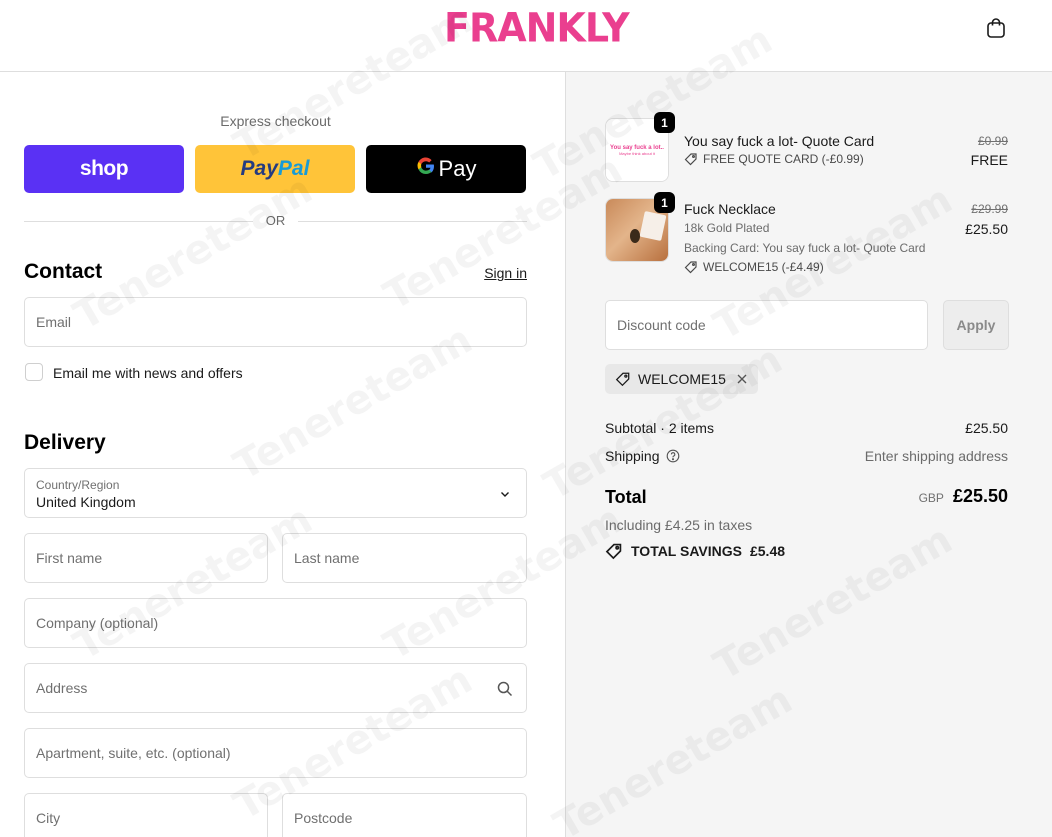  I want to click on item-discount-text: WELCOME15 (-£4.49), so click(763, 267).